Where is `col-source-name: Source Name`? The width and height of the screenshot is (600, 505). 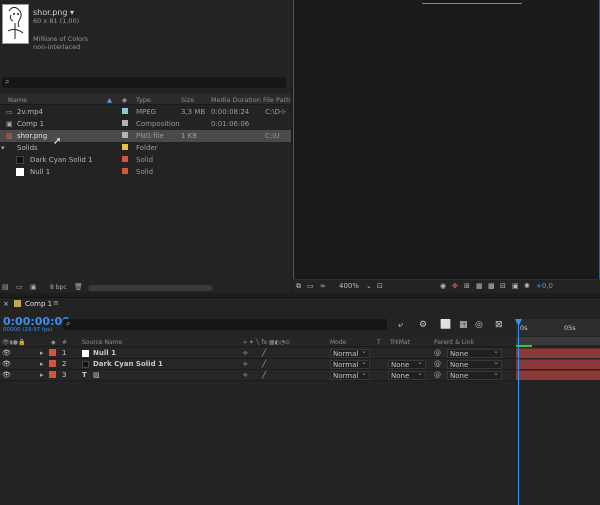 col-source-name: Source Name is located at coordinates (102, 342).